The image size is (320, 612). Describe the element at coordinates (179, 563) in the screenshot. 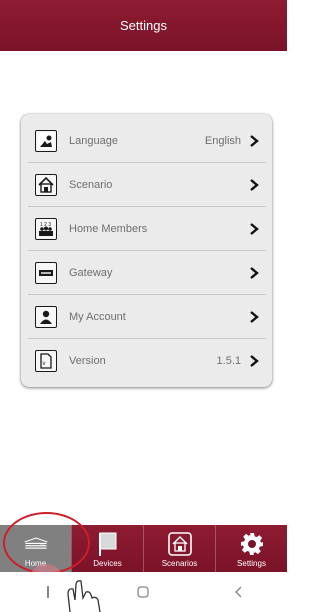

I see `tab-label: Scenarios` at that location.